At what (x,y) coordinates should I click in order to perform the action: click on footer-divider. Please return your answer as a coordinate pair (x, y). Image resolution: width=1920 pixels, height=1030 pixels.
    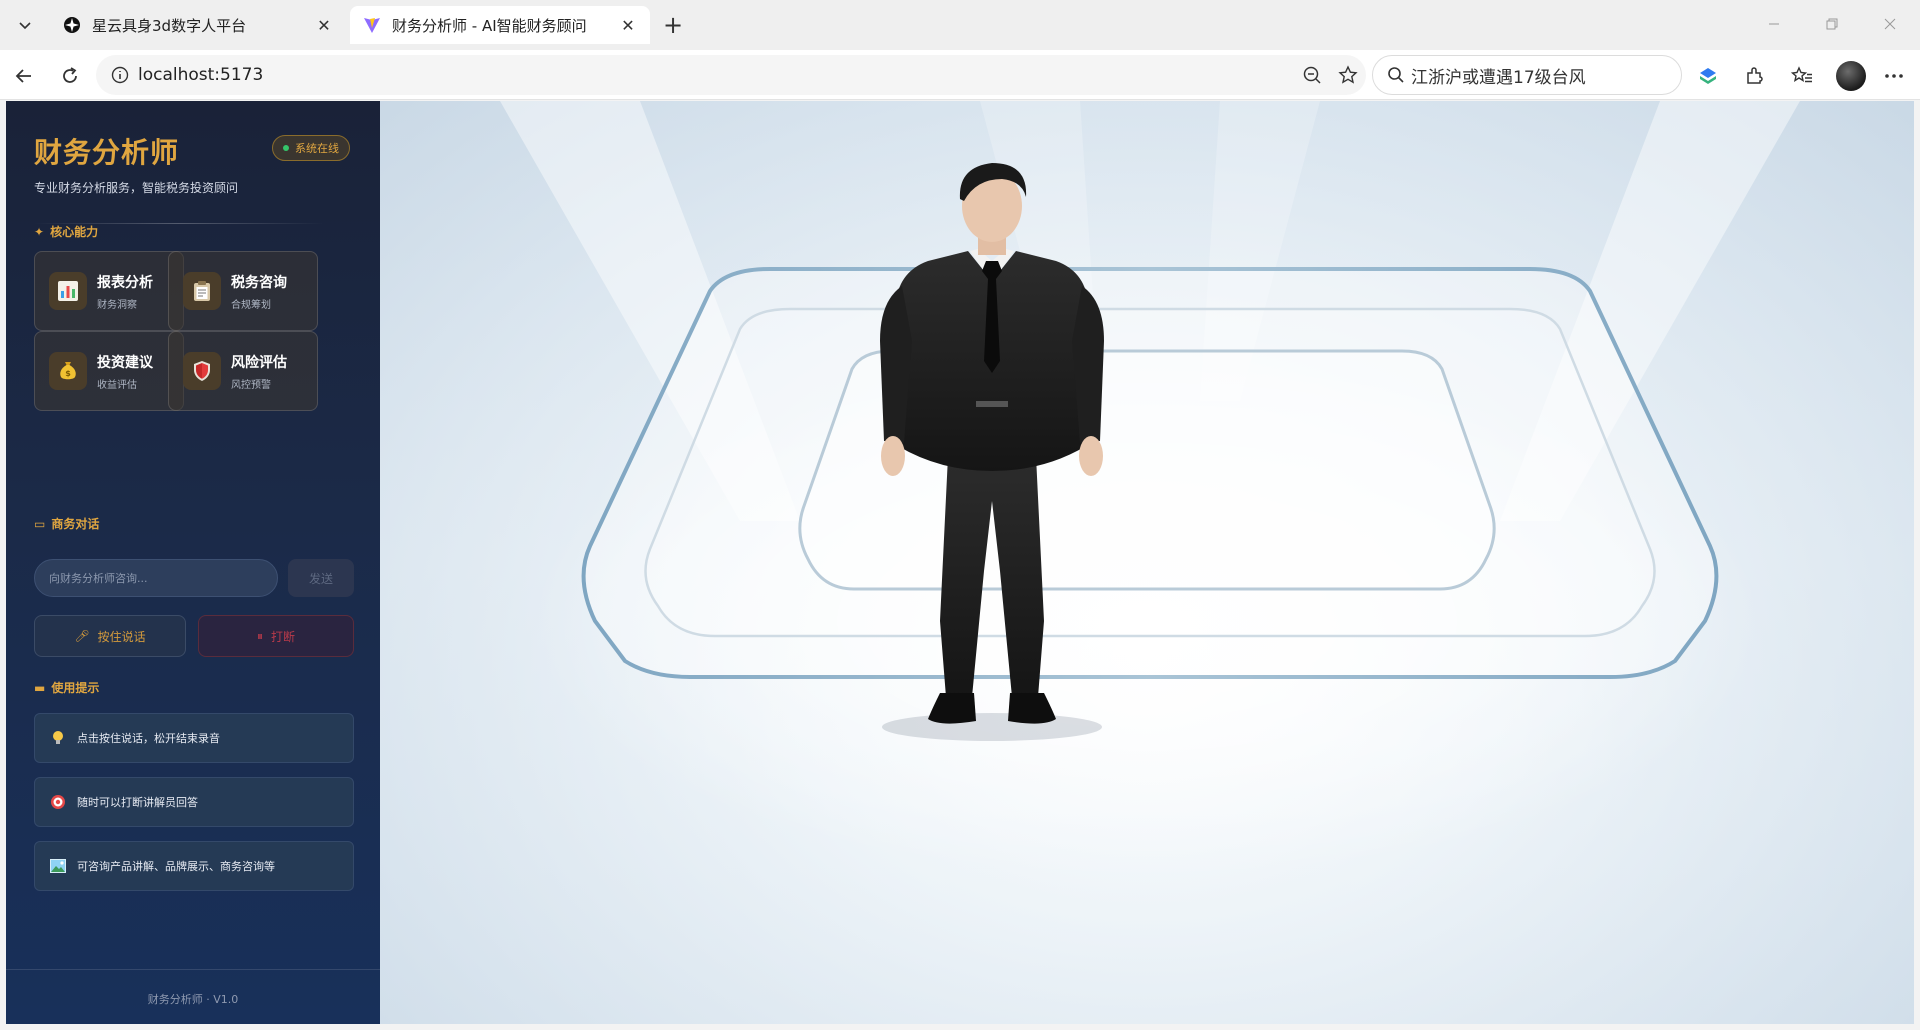
    Looking at the image, I should click on (193, 969).